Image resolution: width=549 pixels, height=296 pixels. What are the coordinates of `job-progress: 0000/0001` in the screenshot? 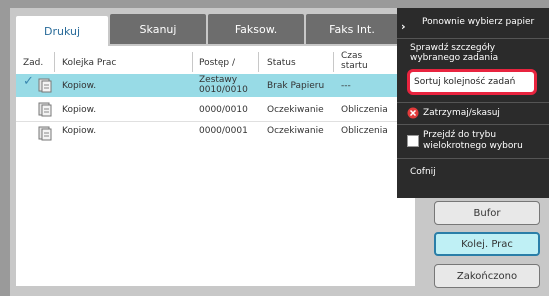 It's located at (223, 131).